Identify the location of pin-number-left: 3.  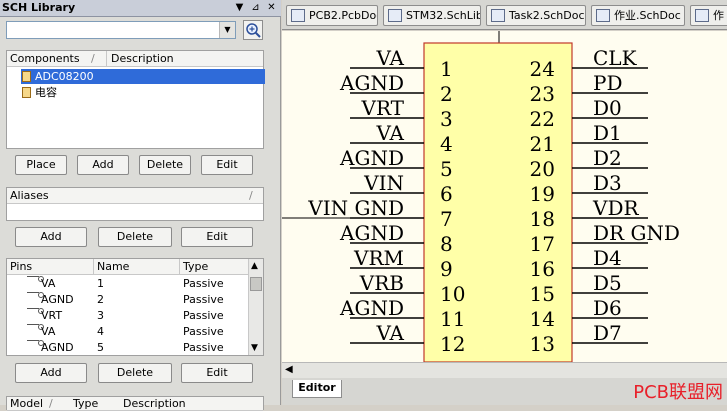
(446, 119).